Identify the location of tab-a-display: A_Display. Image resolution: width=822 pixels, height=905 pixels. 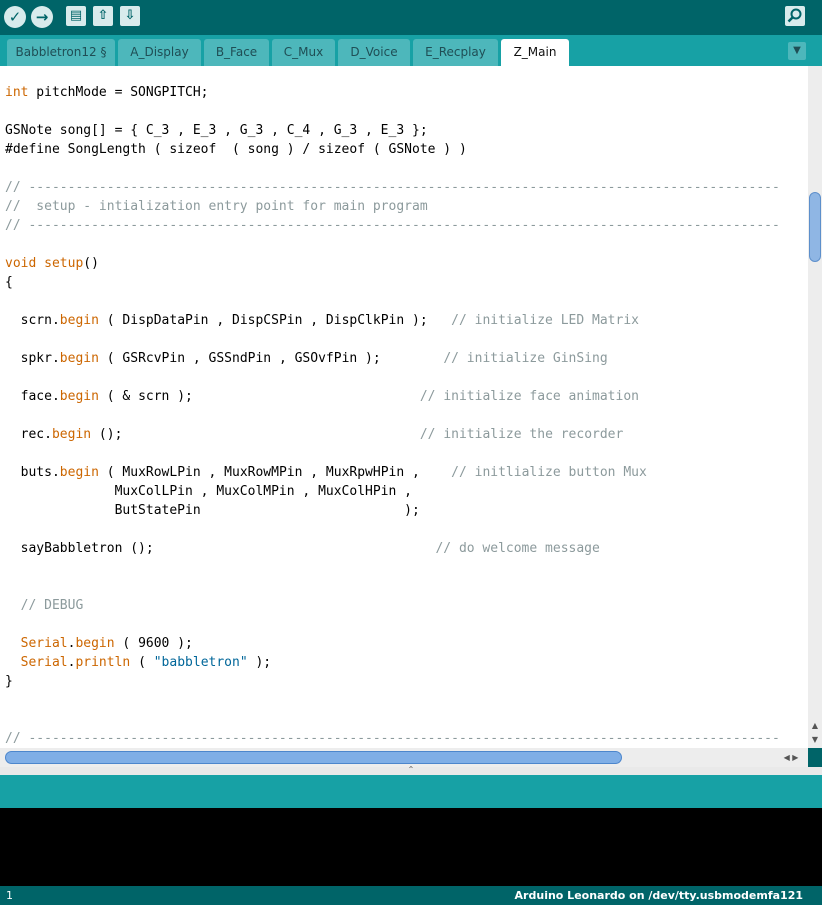
(159, 52).